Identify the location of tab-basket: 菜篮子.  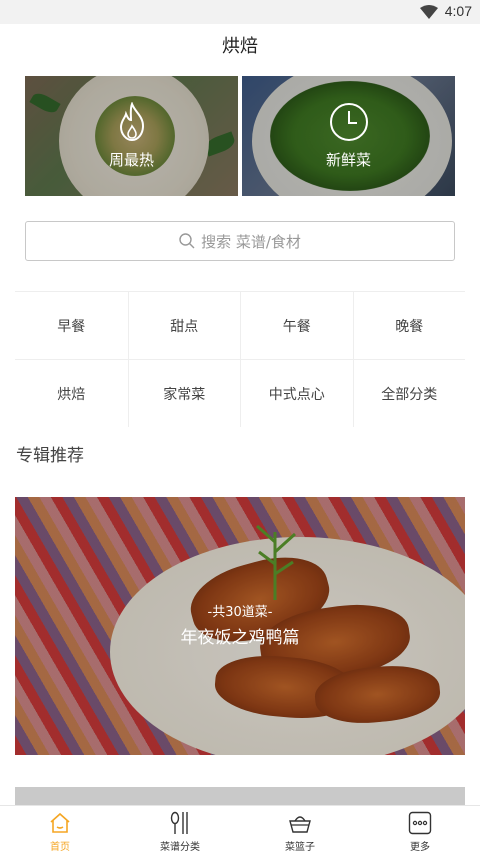
(300, 829).